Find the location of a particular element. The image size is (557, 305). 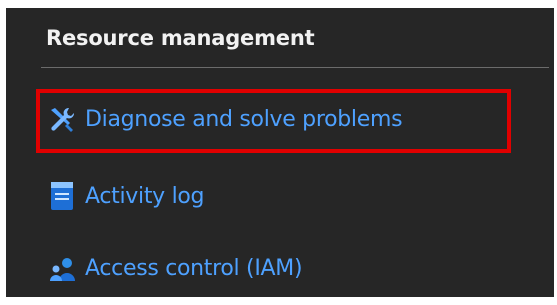

menu-item-label: Activity log is located at coordinates (145, 196).